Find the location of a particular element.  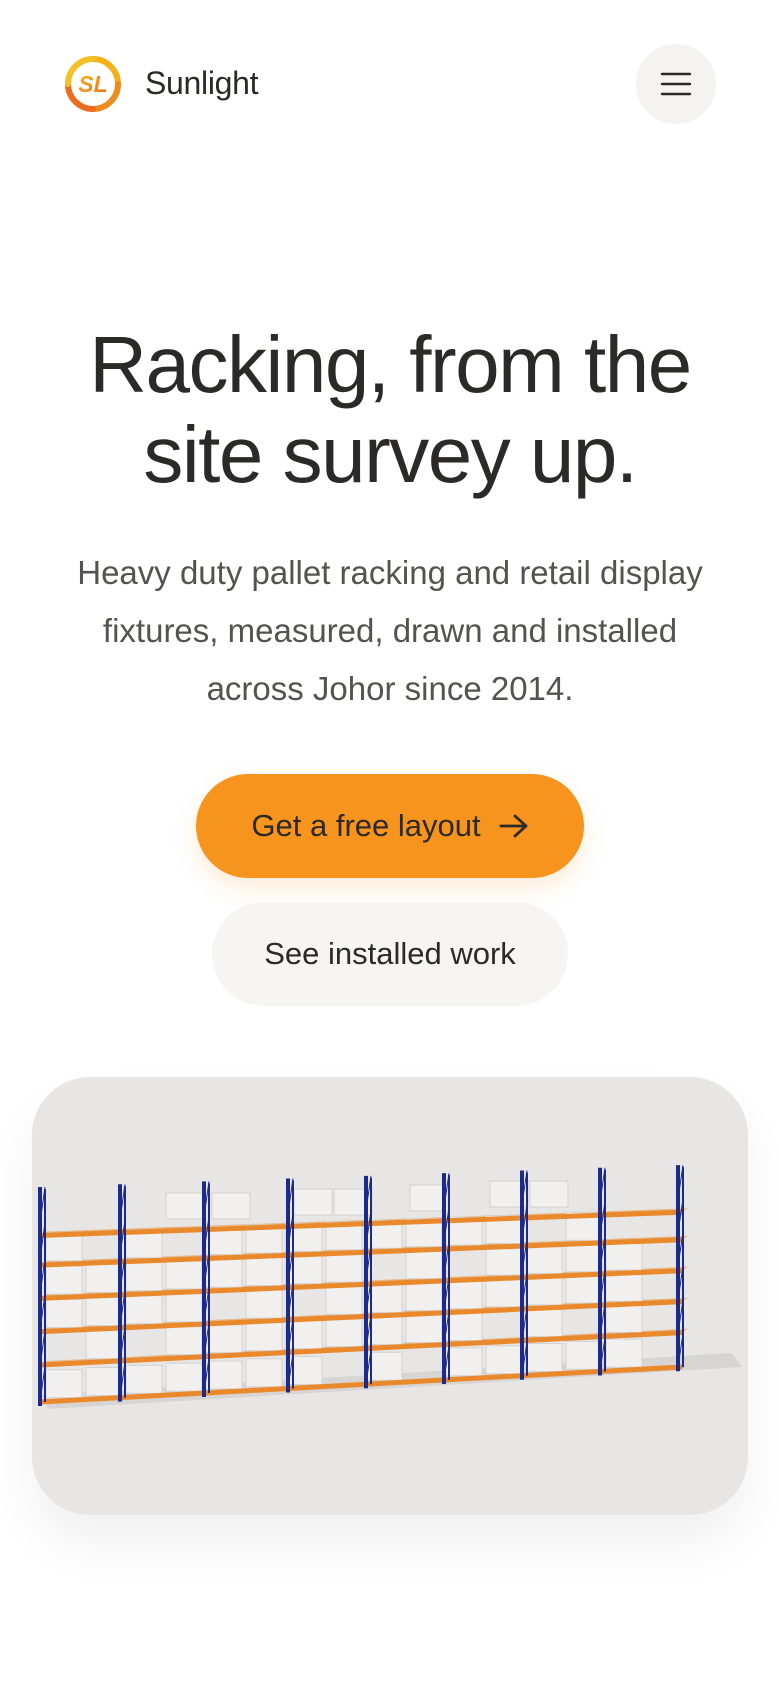

brand-name: Sunlight is located at coordinates (202, 83).